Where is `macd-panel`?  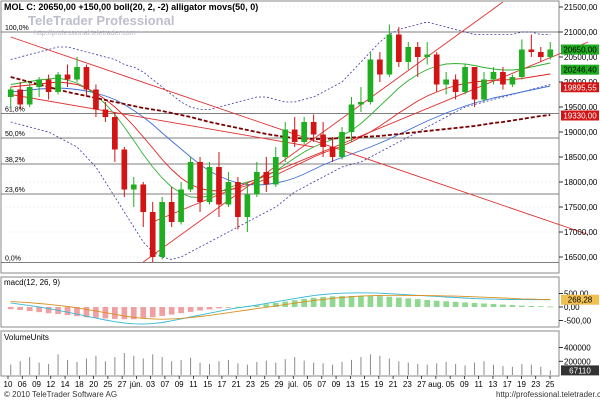 macd-panel is located at coordinates (280, 302).